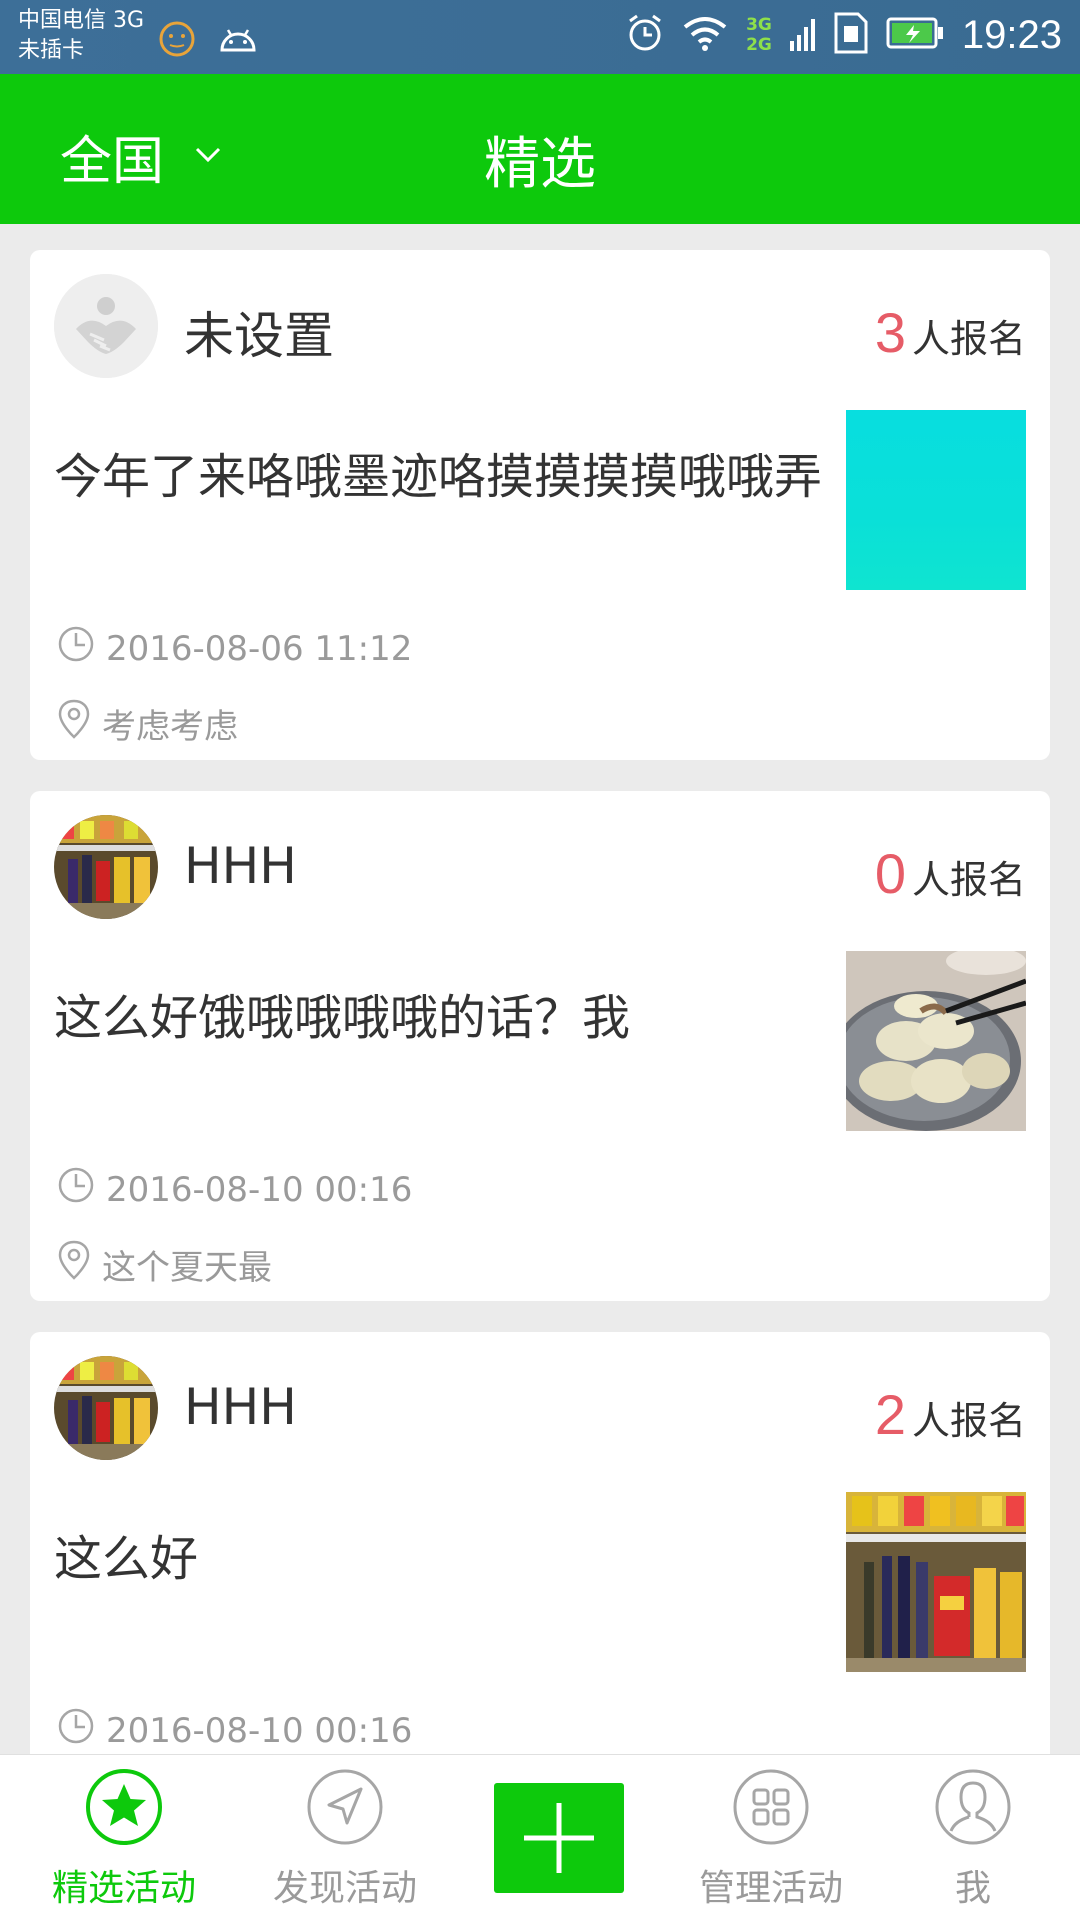  Describe the element at coordinates (123, 1888) in the screenshot. I see `nav-featured-label: 精选活动` at that location.